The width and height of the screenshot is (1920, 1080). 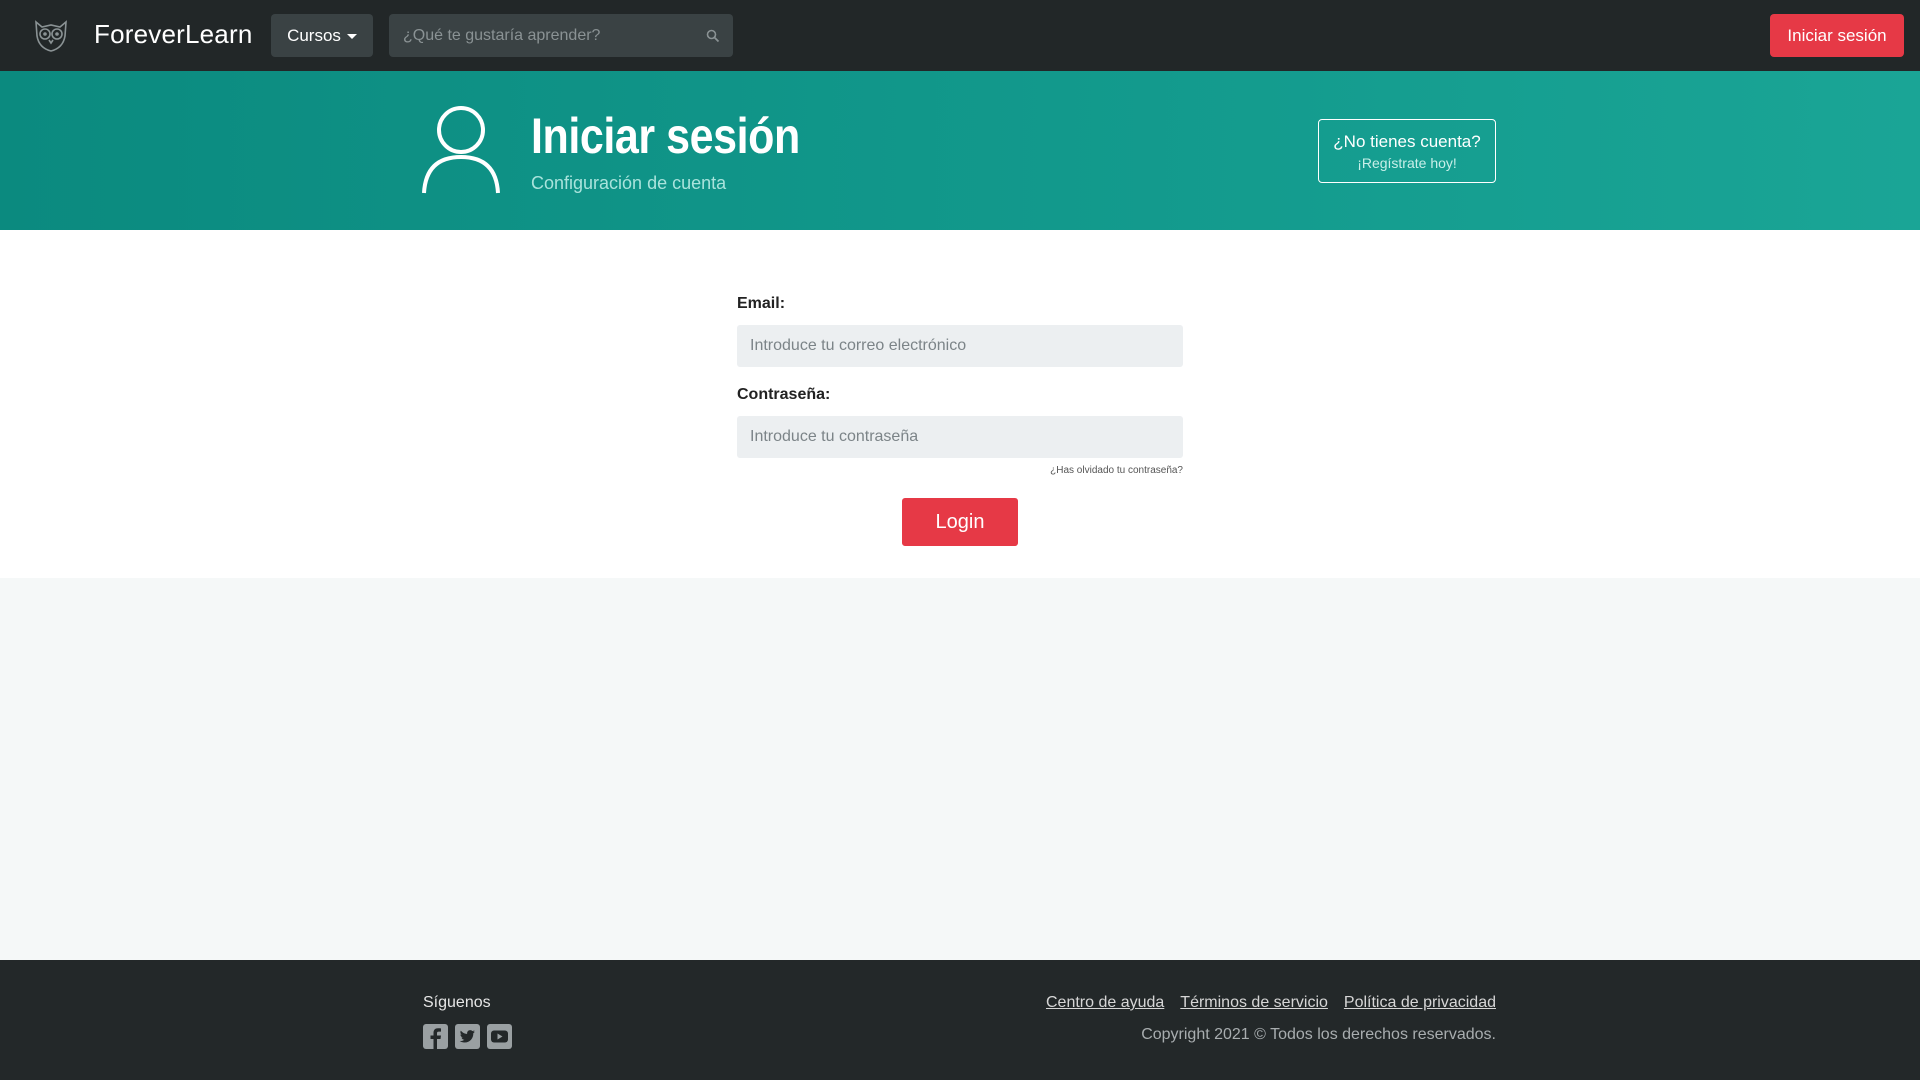 I want to click on nav-login-button: Iniciar sesión, so click(x=1837, y=35).